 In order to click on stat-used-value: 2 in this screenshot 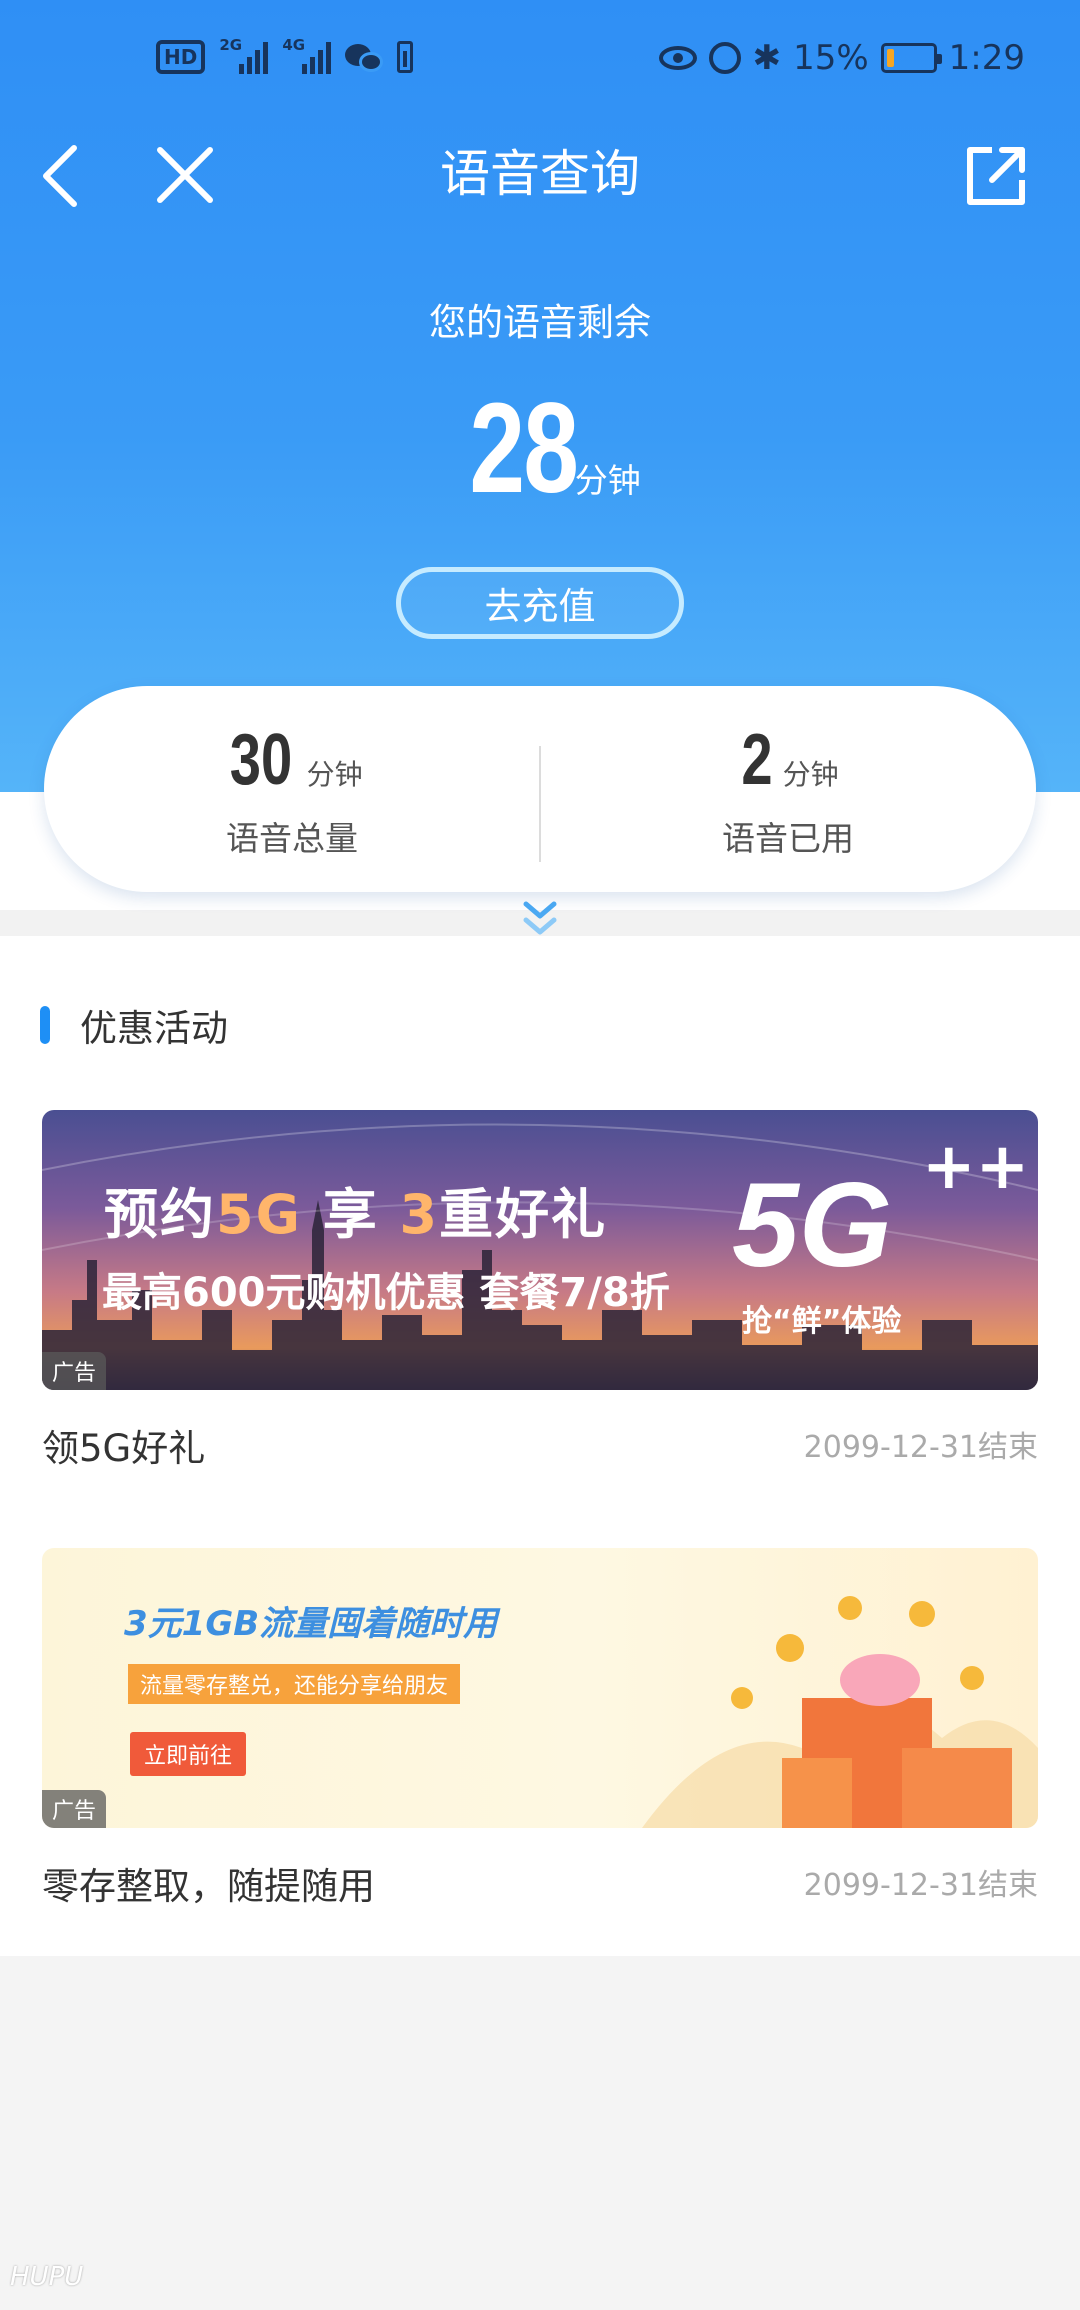, I will do `click(757, 760)`.